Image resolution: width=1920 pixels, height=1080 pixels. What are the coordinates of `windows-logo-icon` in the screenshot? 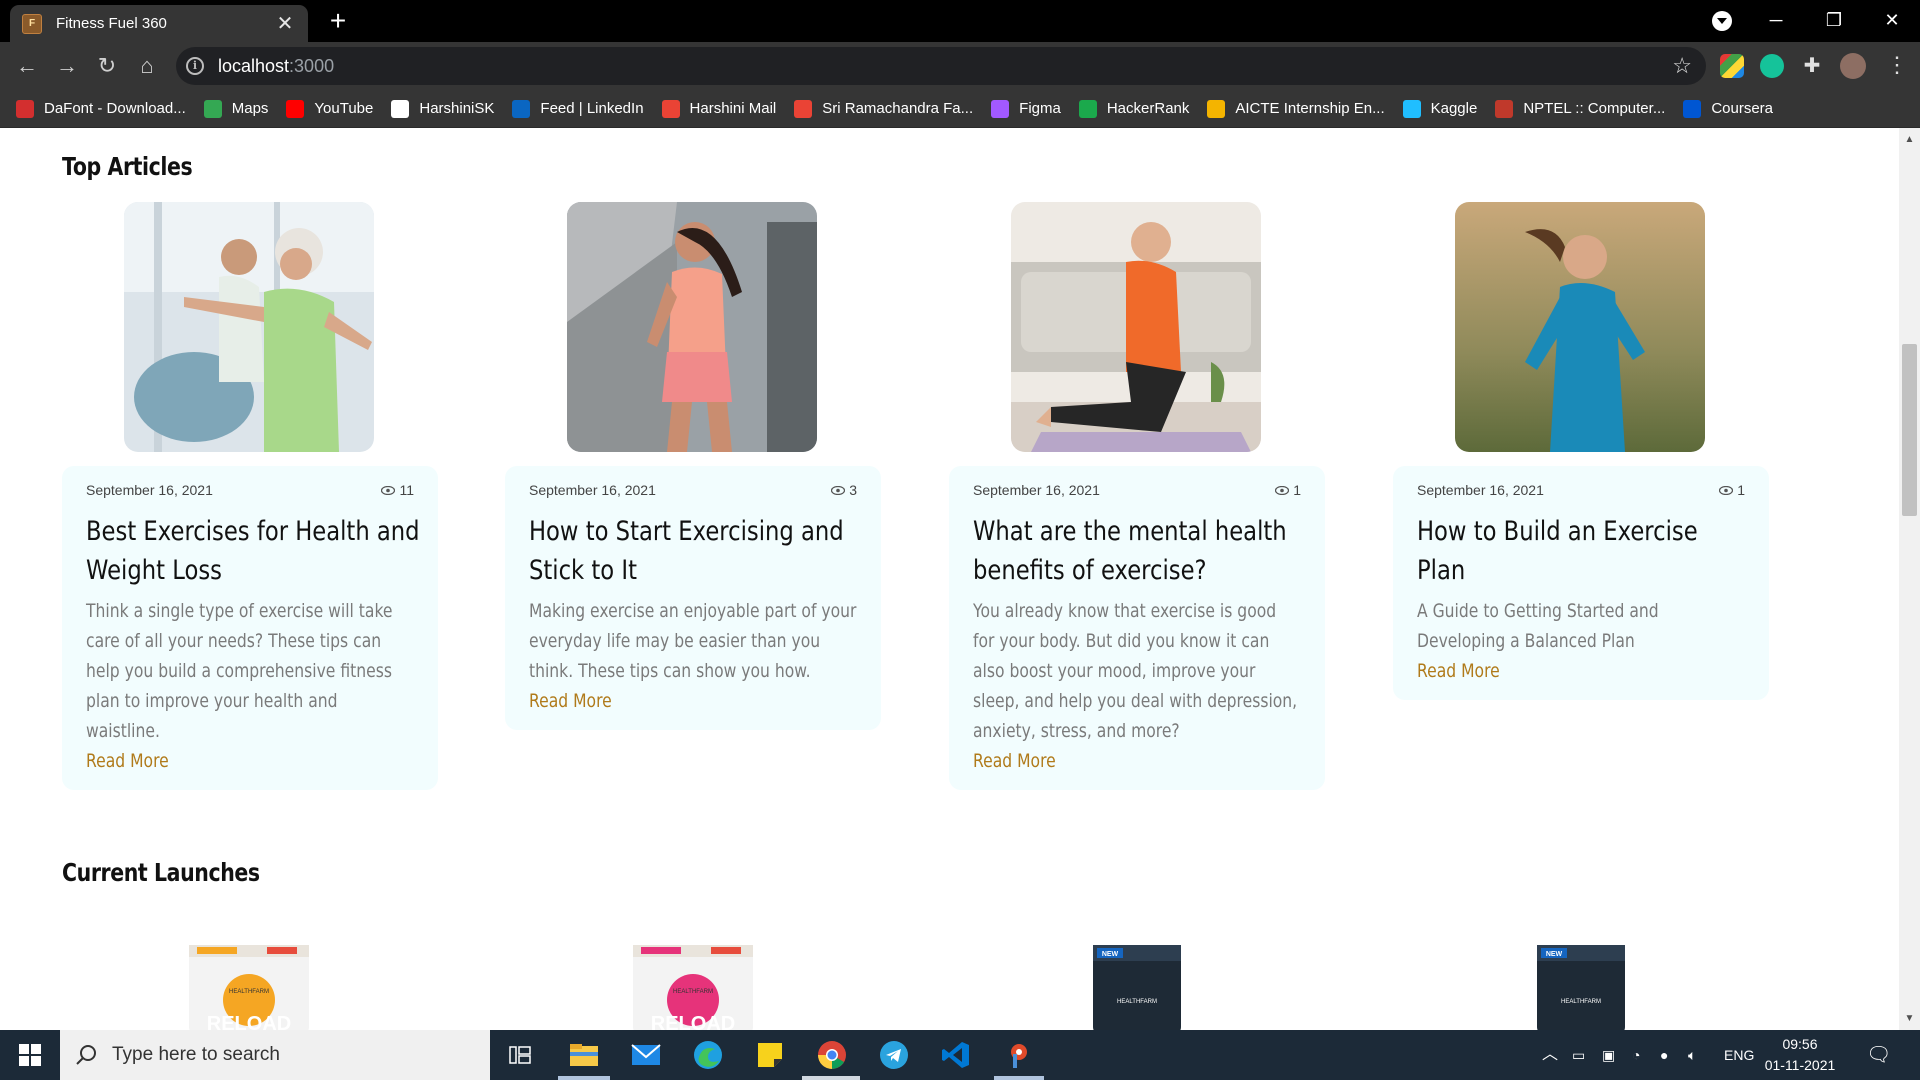 It's located at (30, 1055).